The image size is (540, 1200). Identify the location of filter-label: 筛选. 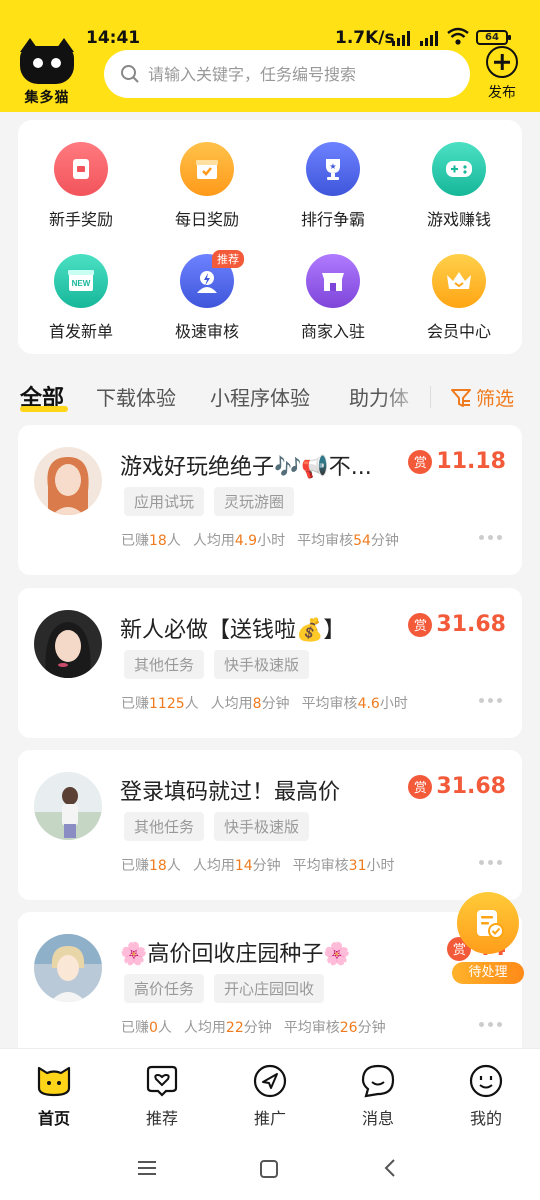
(495, 399).